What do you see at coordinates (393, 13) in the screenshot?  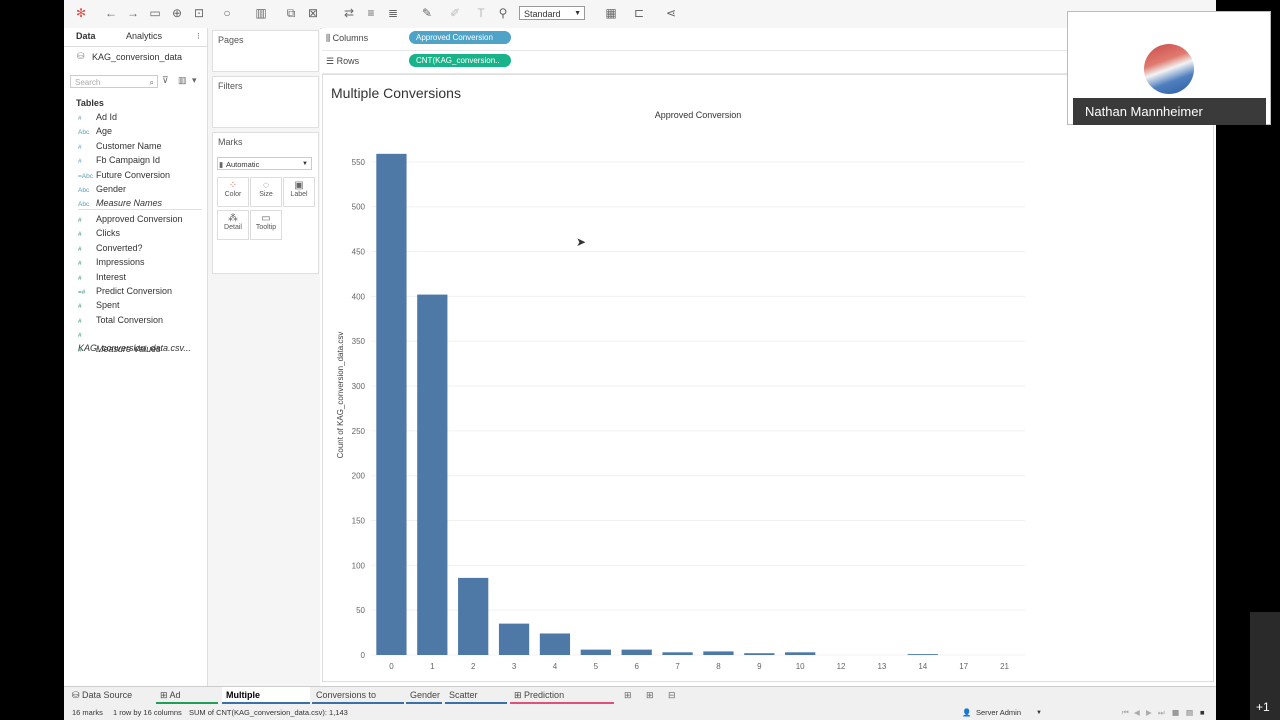 I see `sort-desc-icon: ≣` at bounding box center [393, 13].